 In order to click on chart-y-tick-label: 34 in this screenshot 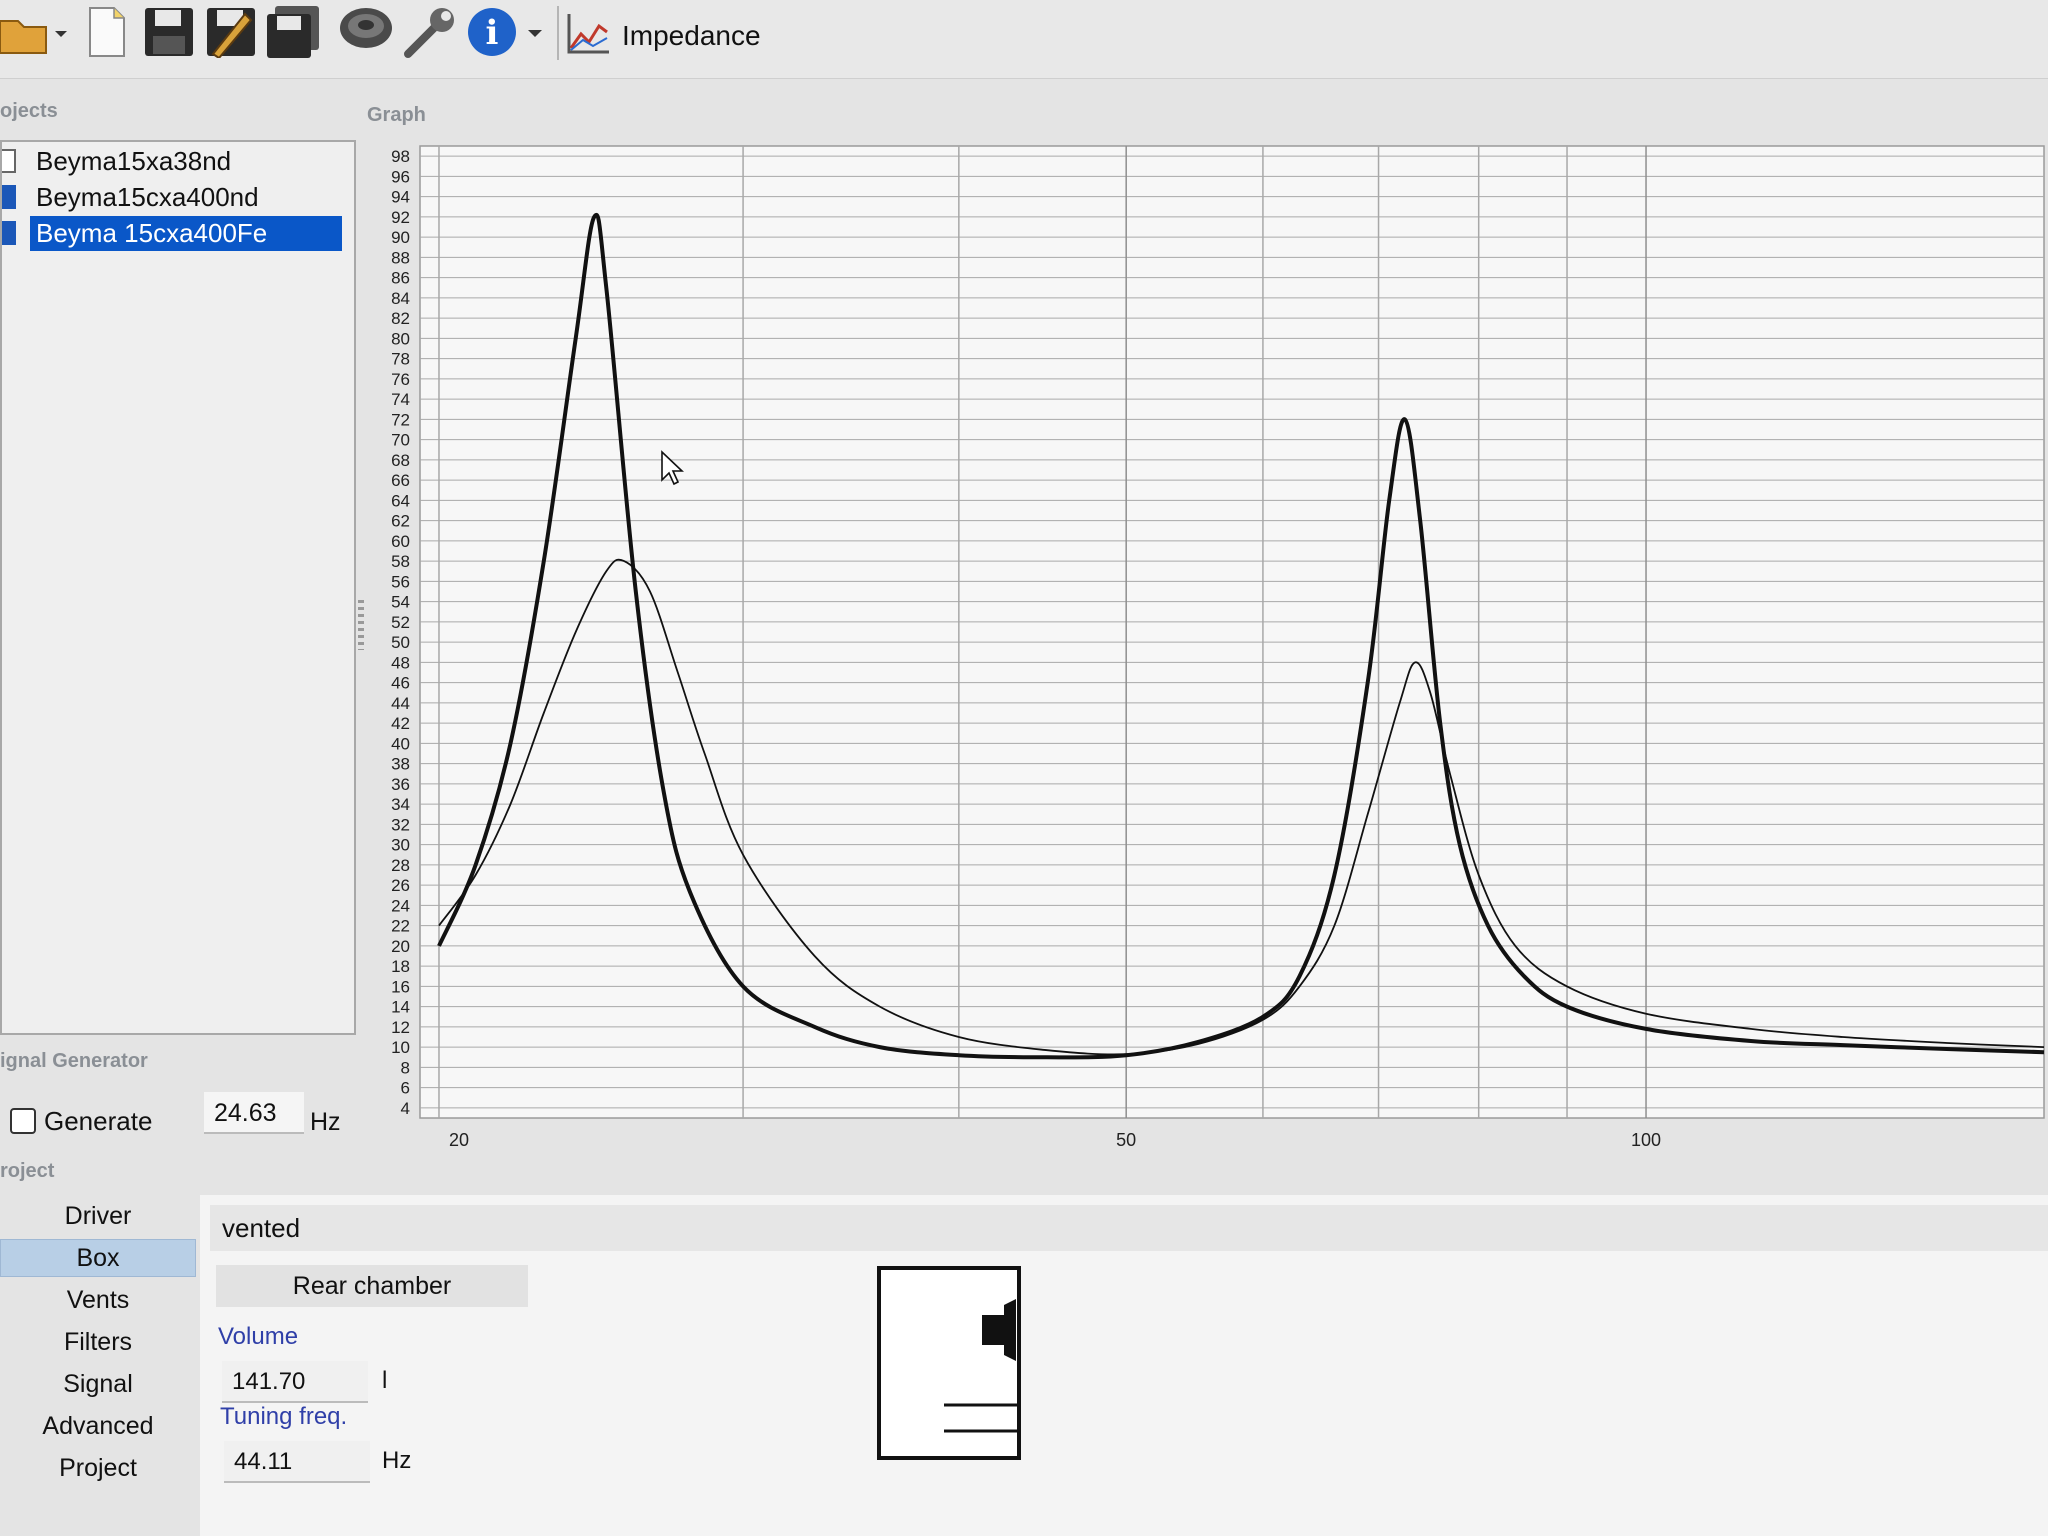, I will do `click(400, 804)`.